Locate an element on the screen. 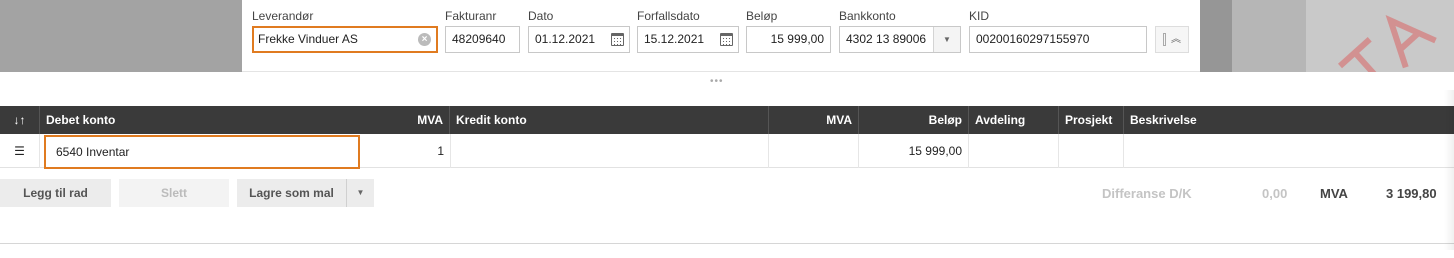  date-input: 01.12.2021 is located at coordinates (579, 39).